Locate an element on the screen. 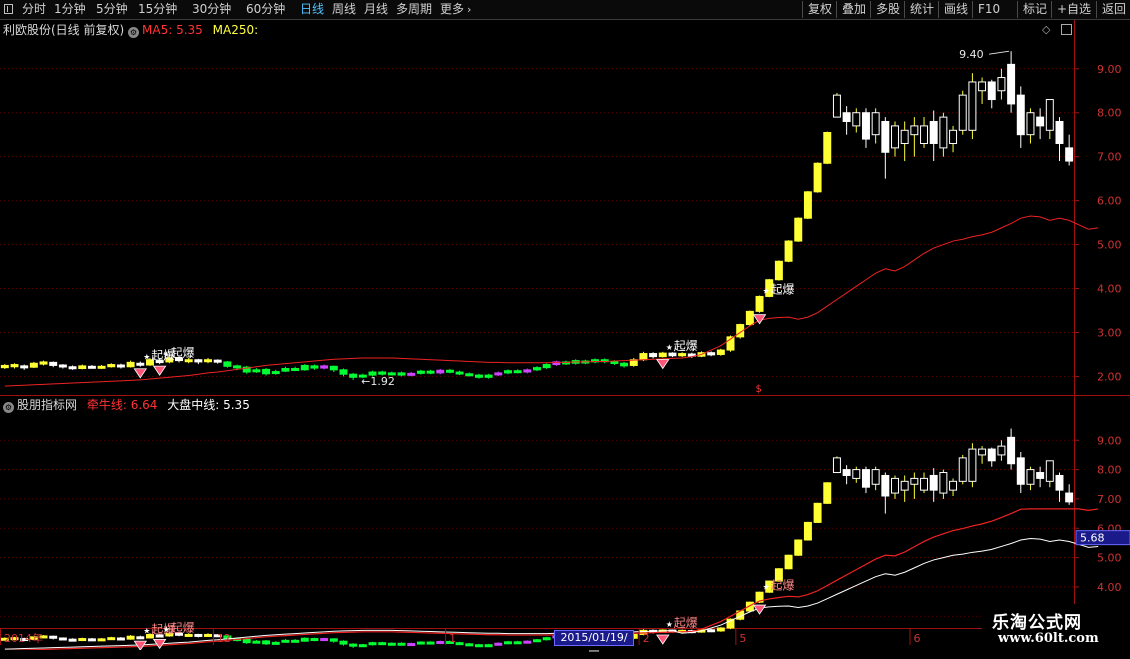 The width and height of the screenshot is (1130, 659). main-y-tick-label: 8.00 is located at coordinates (1109, 113).